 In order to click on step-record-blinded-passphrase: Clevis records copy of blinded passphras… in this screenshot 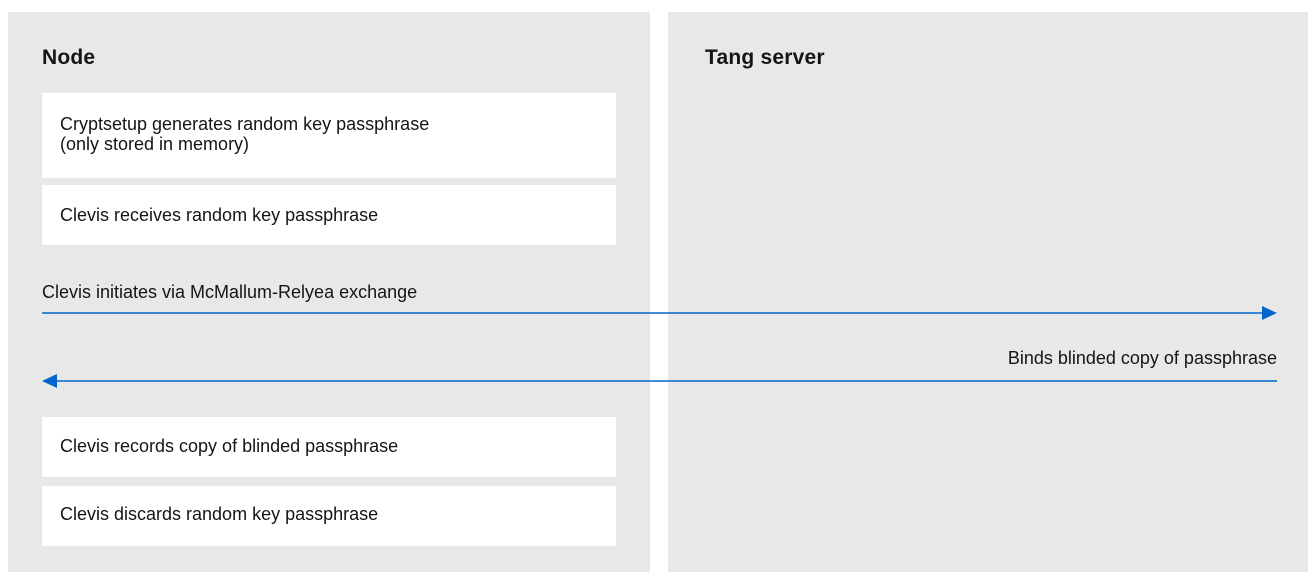, I will do `click(329, 447)`.